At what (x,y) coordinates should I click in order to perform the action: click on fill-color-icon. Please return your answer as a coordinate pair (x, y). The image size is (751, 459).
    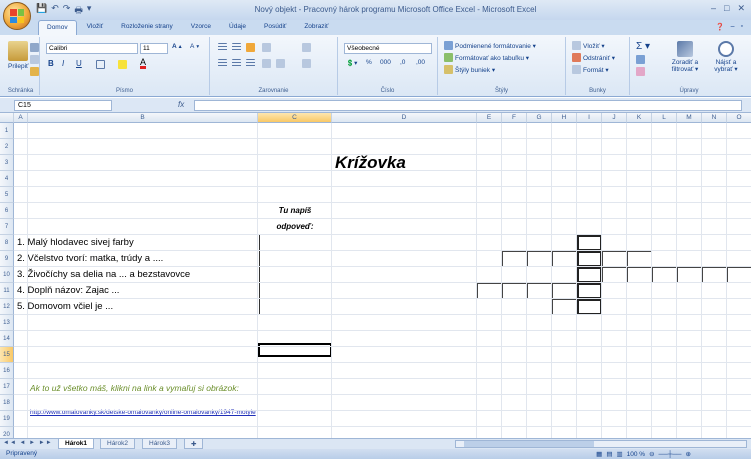
    Looking at the image, I should click on (122, 64).